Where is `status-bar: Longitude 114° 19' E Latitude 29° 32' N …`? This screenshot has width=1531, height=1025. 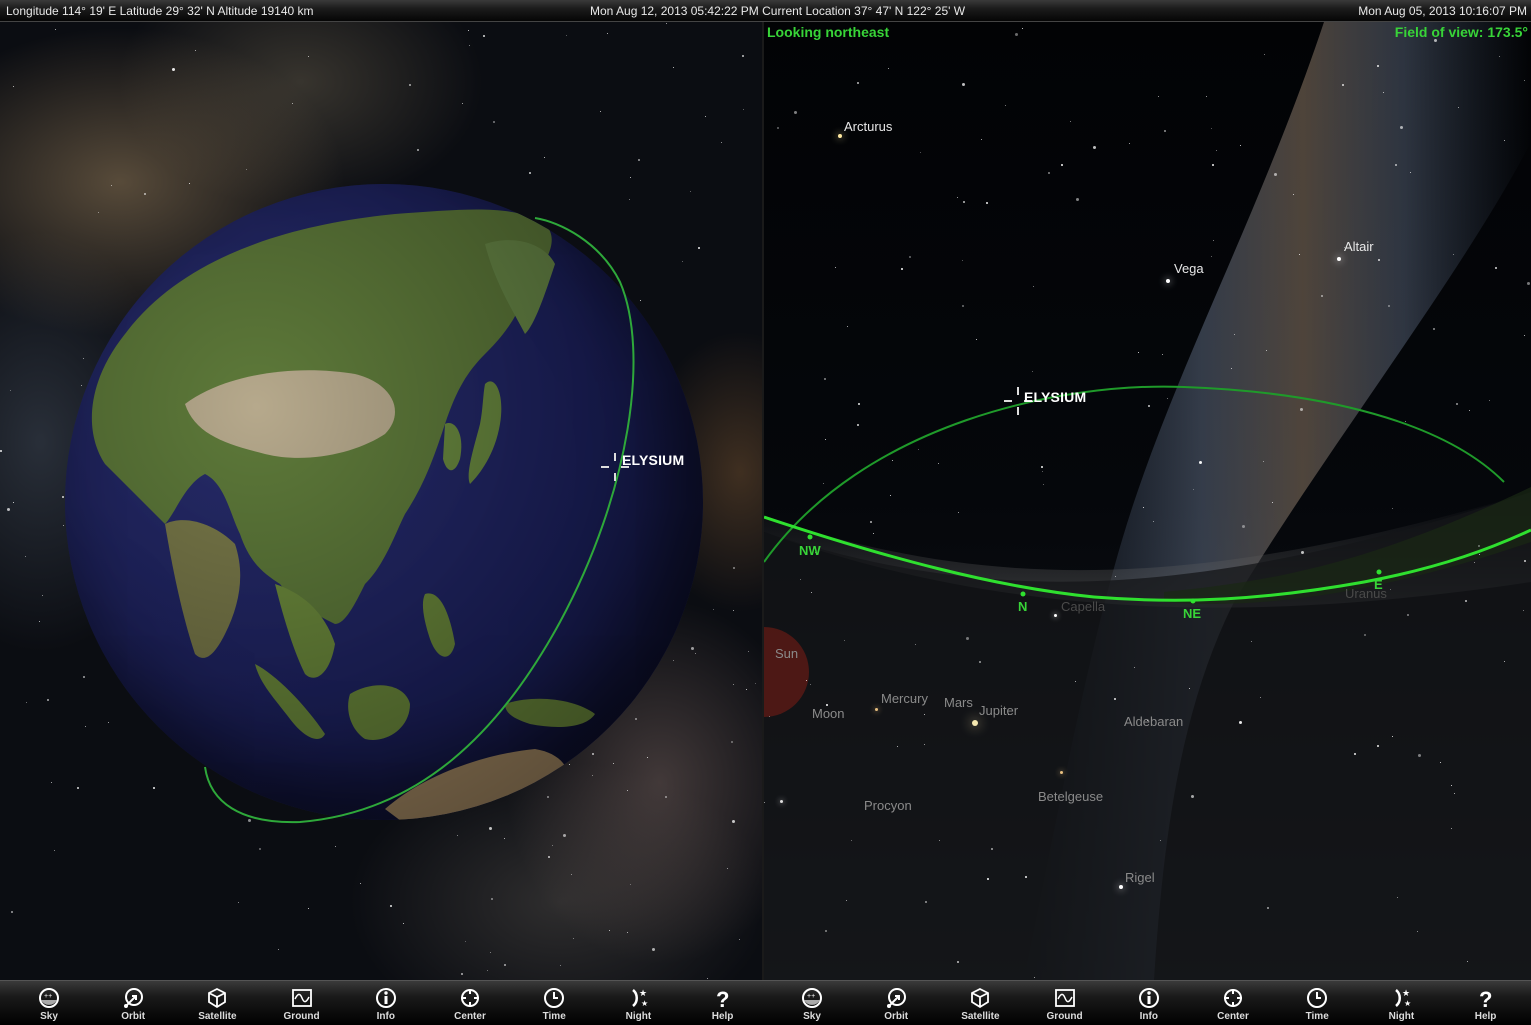 status-bar: Longitude 114° 19' E Latitude 29° 32' N … is located at coordinates (765, 11).